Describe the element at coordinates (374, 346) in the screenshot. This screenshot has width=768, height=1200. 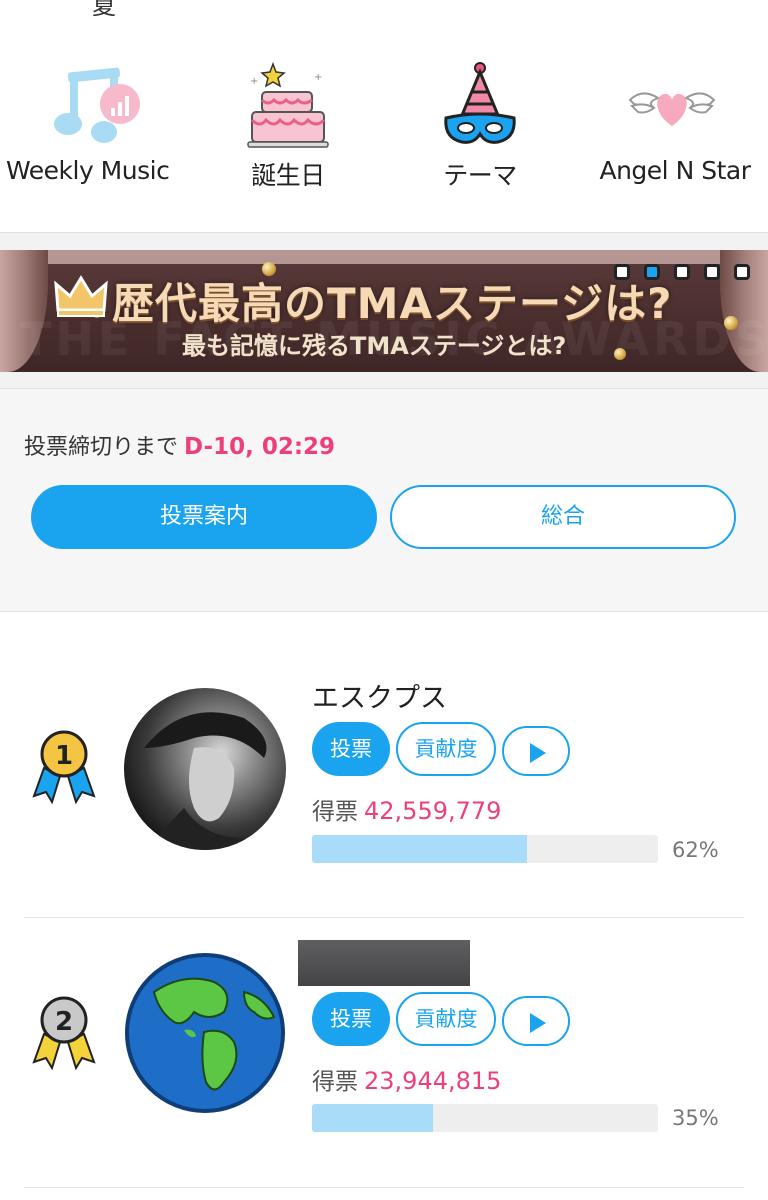
I see `banner-subtitle: 最も記憶に残るTMAステージとは?` at that location.